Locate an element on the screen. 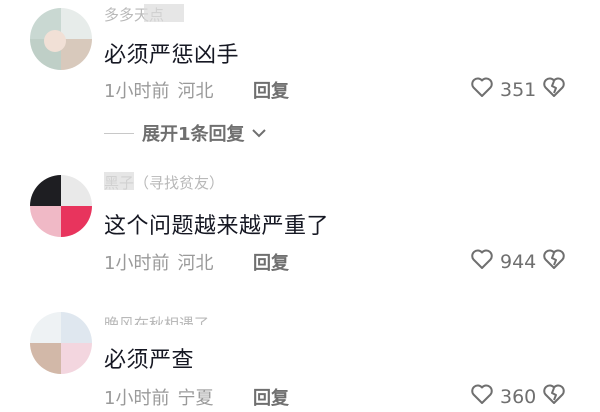  divider is located at coordinates (119, 133).